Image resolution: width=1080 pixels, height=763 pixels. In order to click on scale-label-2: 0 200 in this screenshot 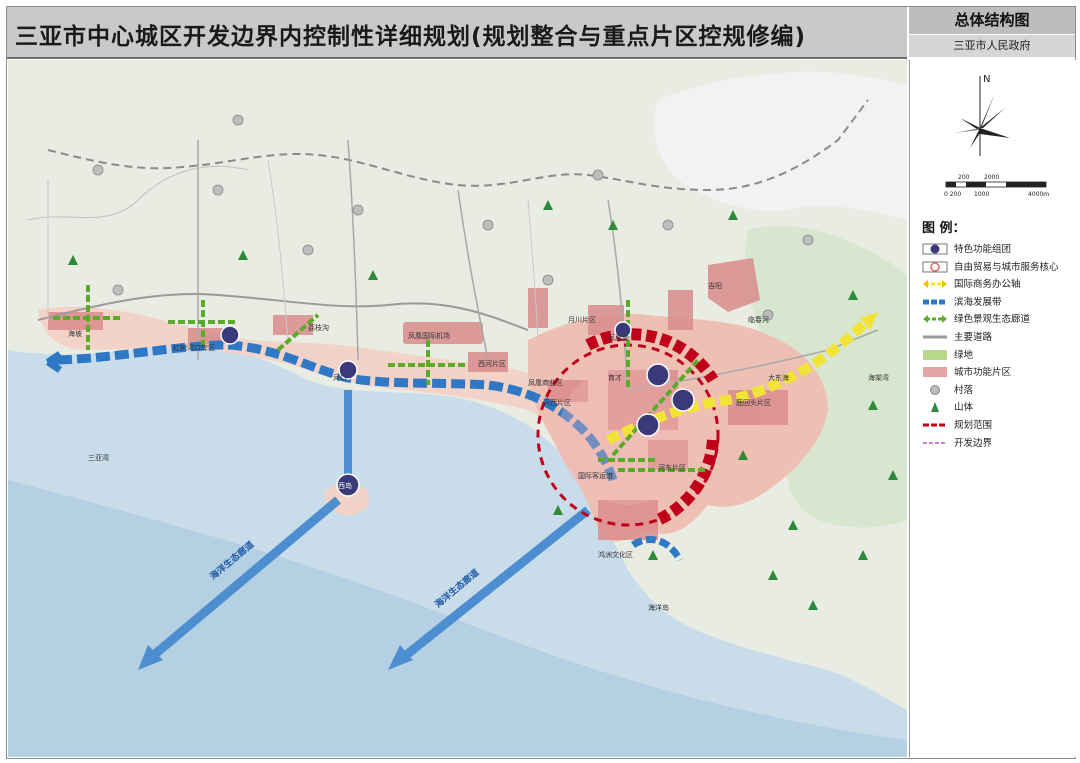, I will do `click(952, 194)`.